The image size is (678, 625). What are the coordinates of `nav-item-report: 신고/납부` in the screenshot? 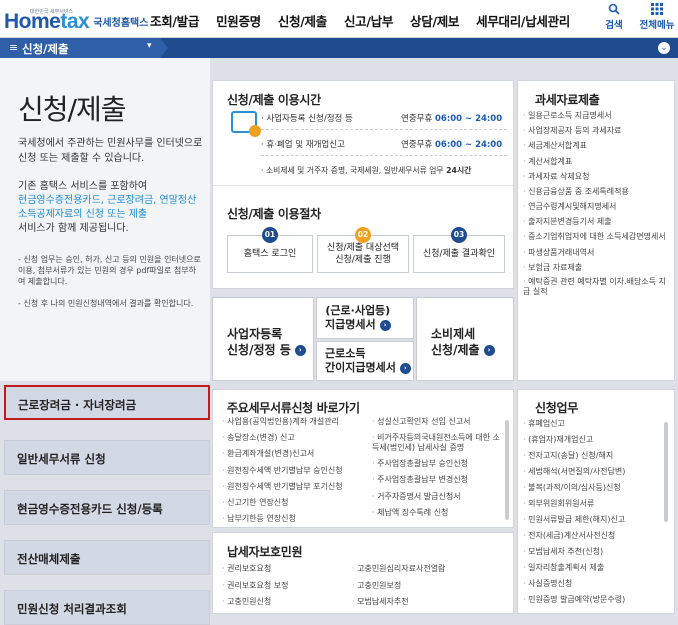 It's located at (368, 20).